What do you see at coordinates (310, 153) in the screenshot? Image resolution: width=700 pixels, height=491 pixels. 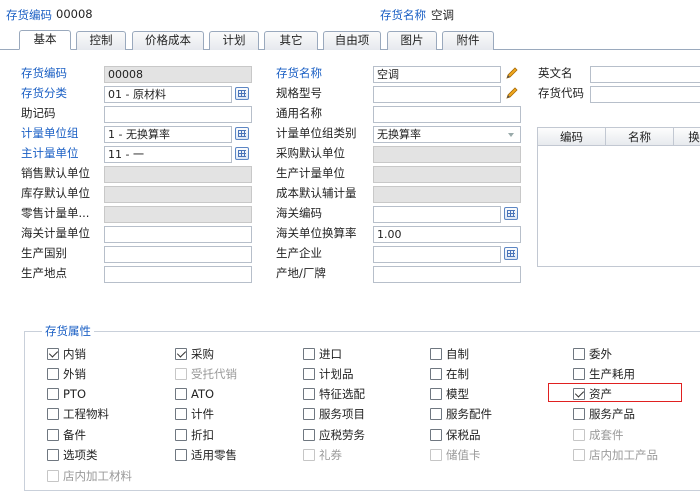 I see `col2-label-4: 采购默认单位` at bounding box center [310, 153].